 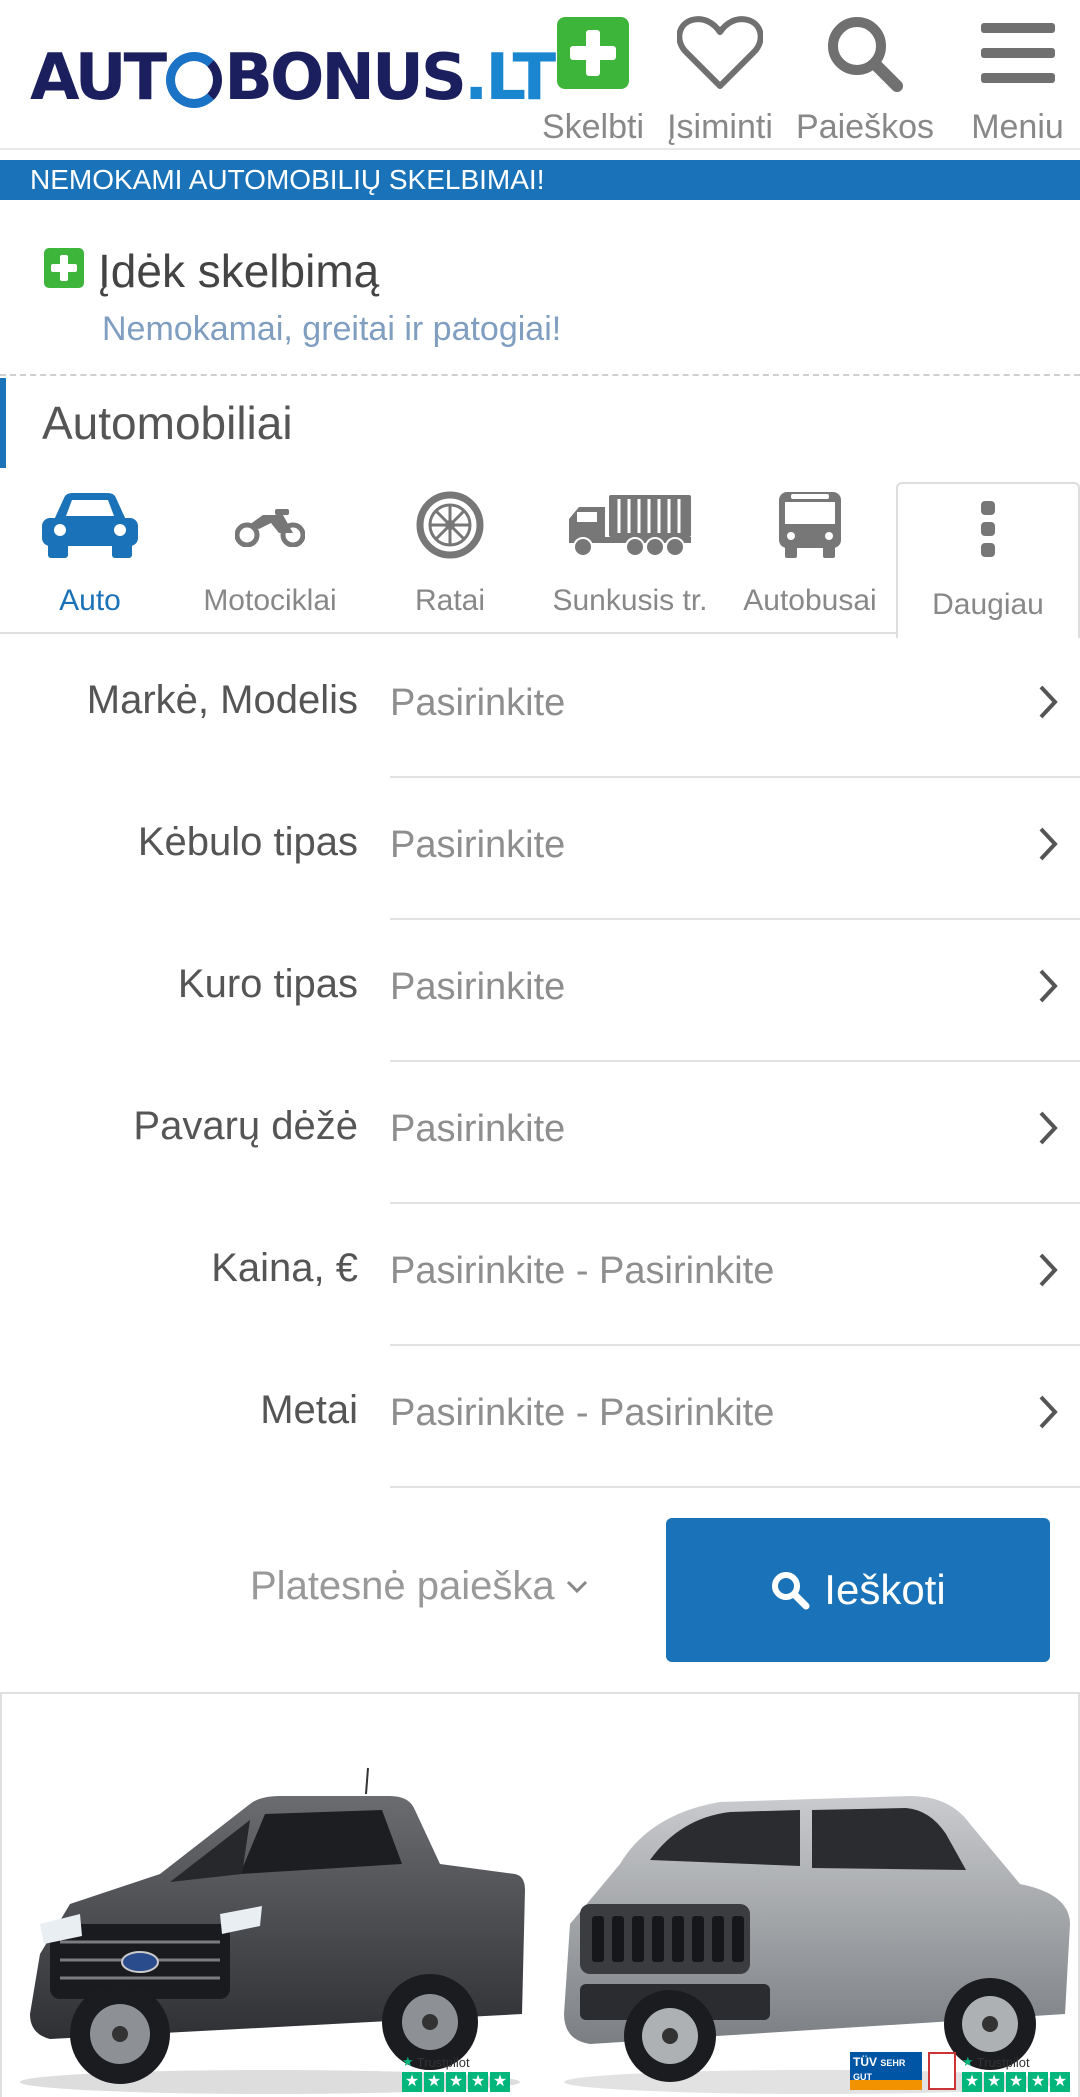 What do you see at coordinates (1017, 53) in the screenshot?
I see `hamburger-icon` at bounding box center [1017, 53].